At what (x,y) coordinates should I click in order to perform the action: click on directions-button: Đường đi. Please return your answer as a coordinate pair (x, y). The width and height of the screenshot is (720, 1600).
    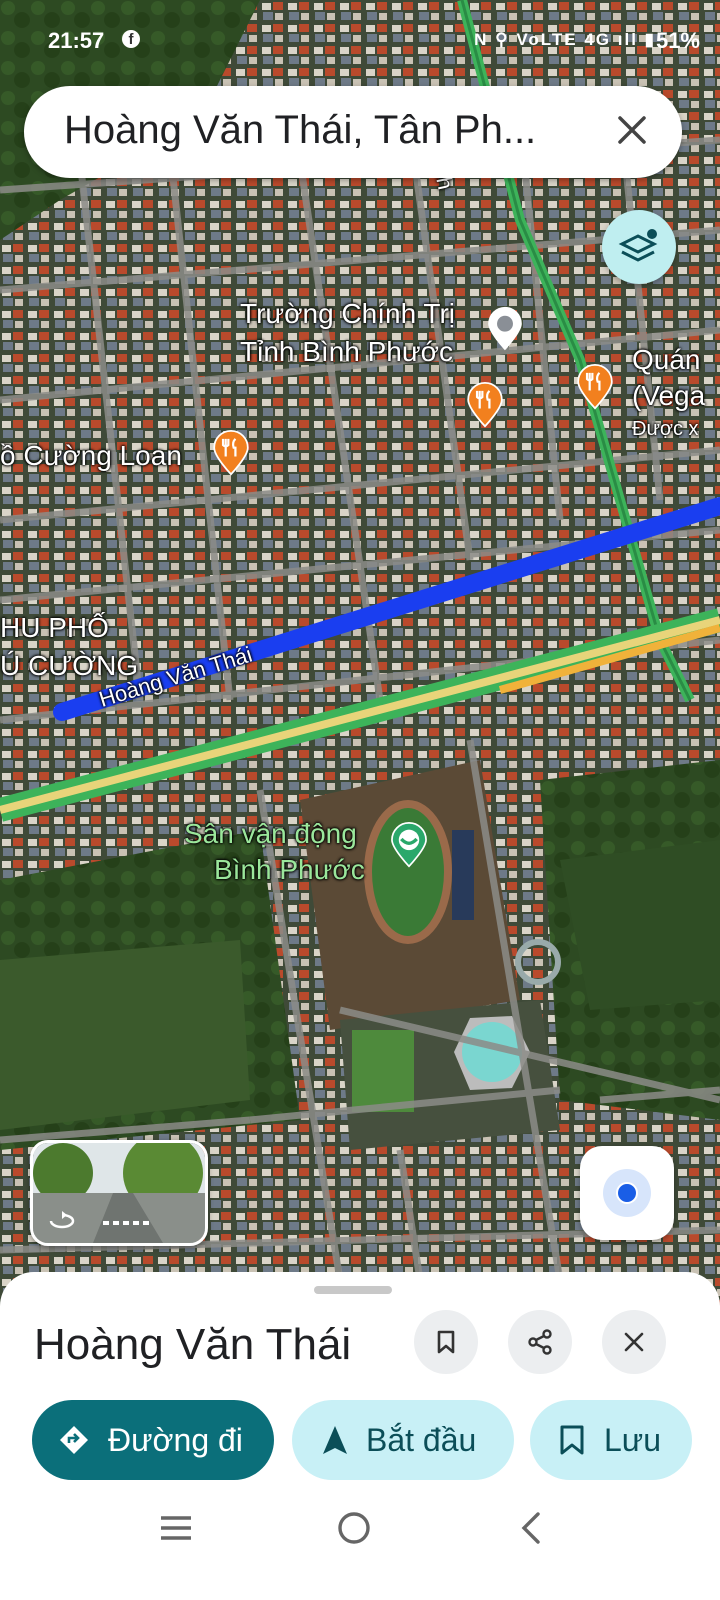
    Looking at the image, I should click on (153, 1440).